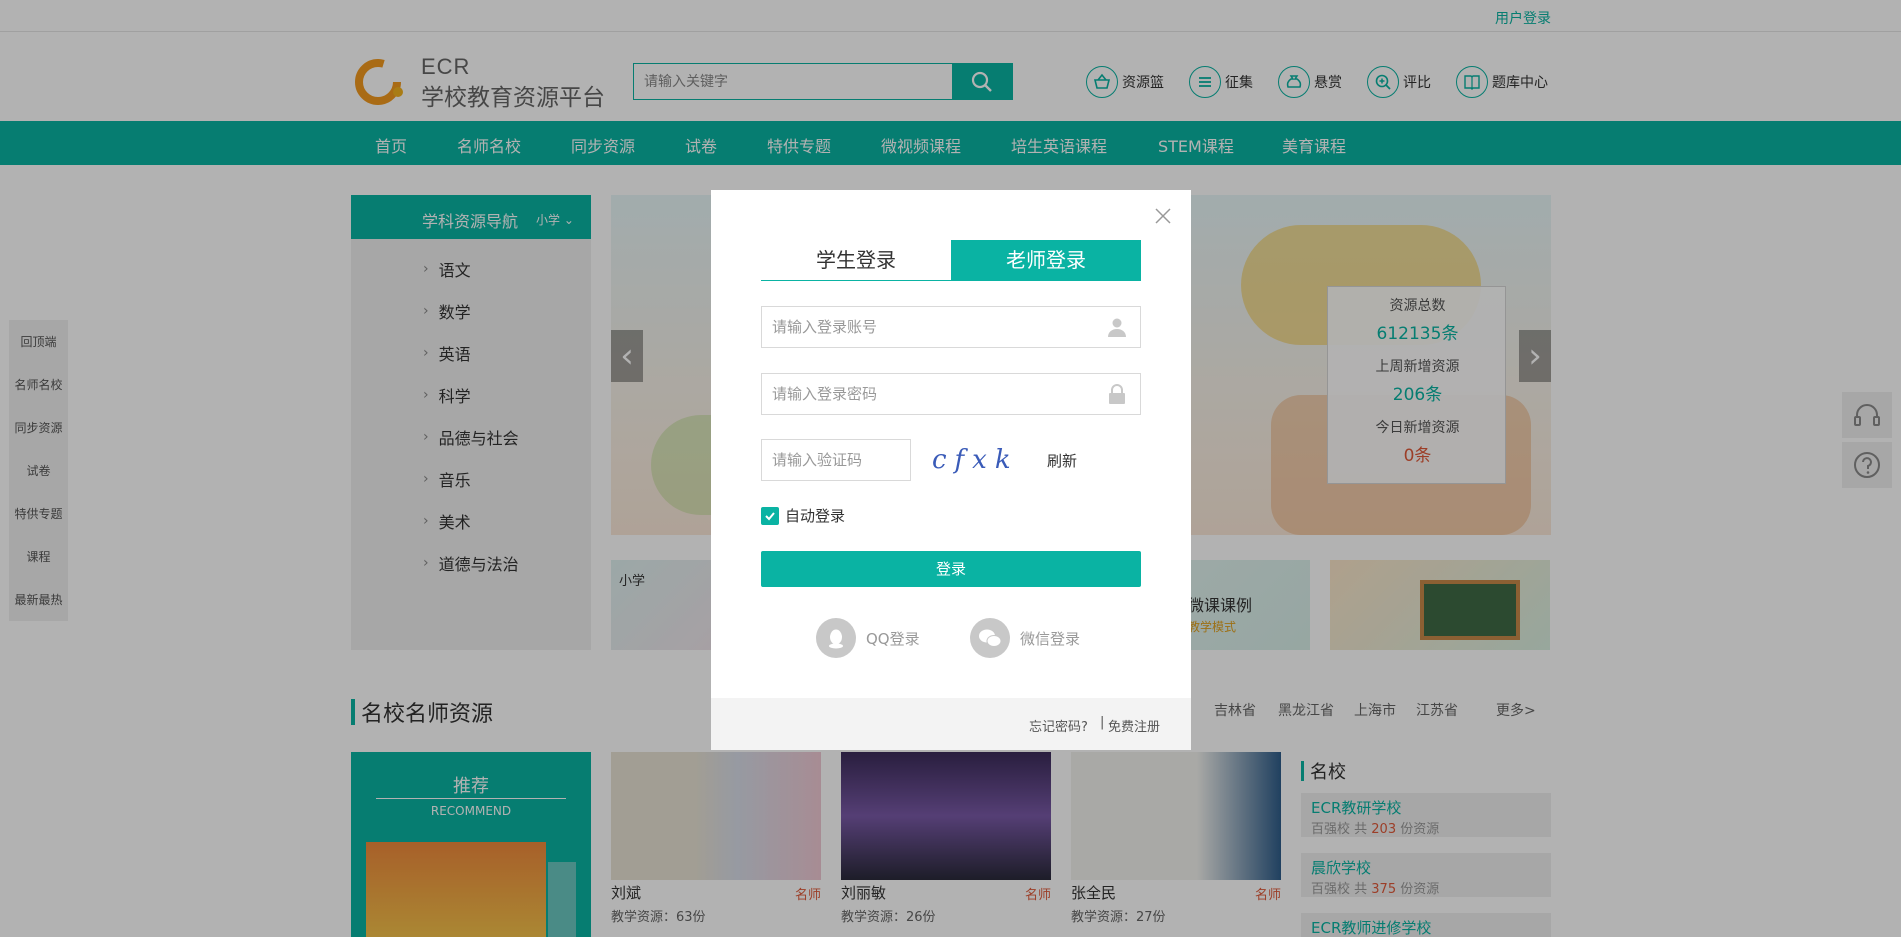 This screenshot has width=1901, height=937. I want to click on captcha-field, so click(836, 460).